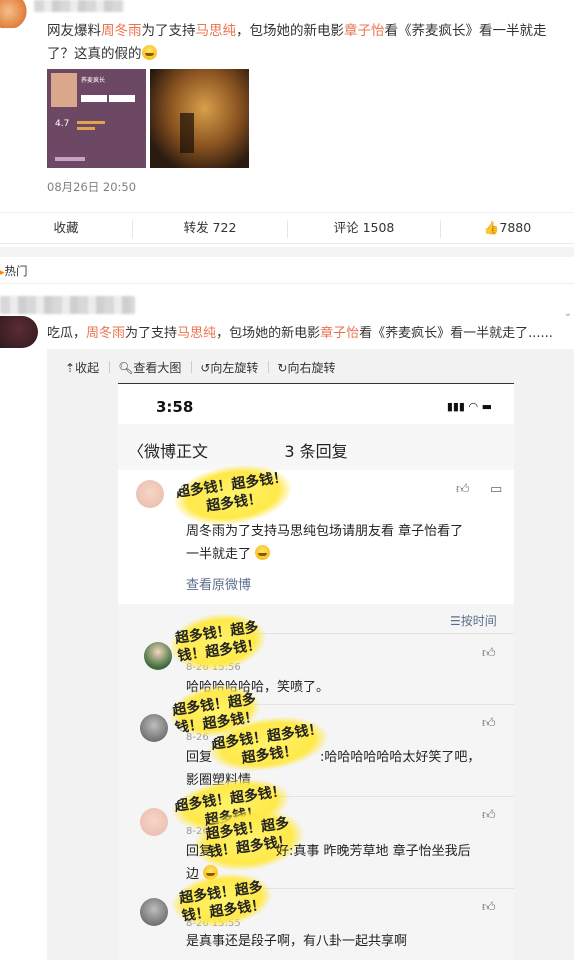 This screenshot has height=964, width=574. What do you see at coordinates (219, 554) in the screenshot?
I see `comment-line: 一半就走了` at bounding box center [219, 554].